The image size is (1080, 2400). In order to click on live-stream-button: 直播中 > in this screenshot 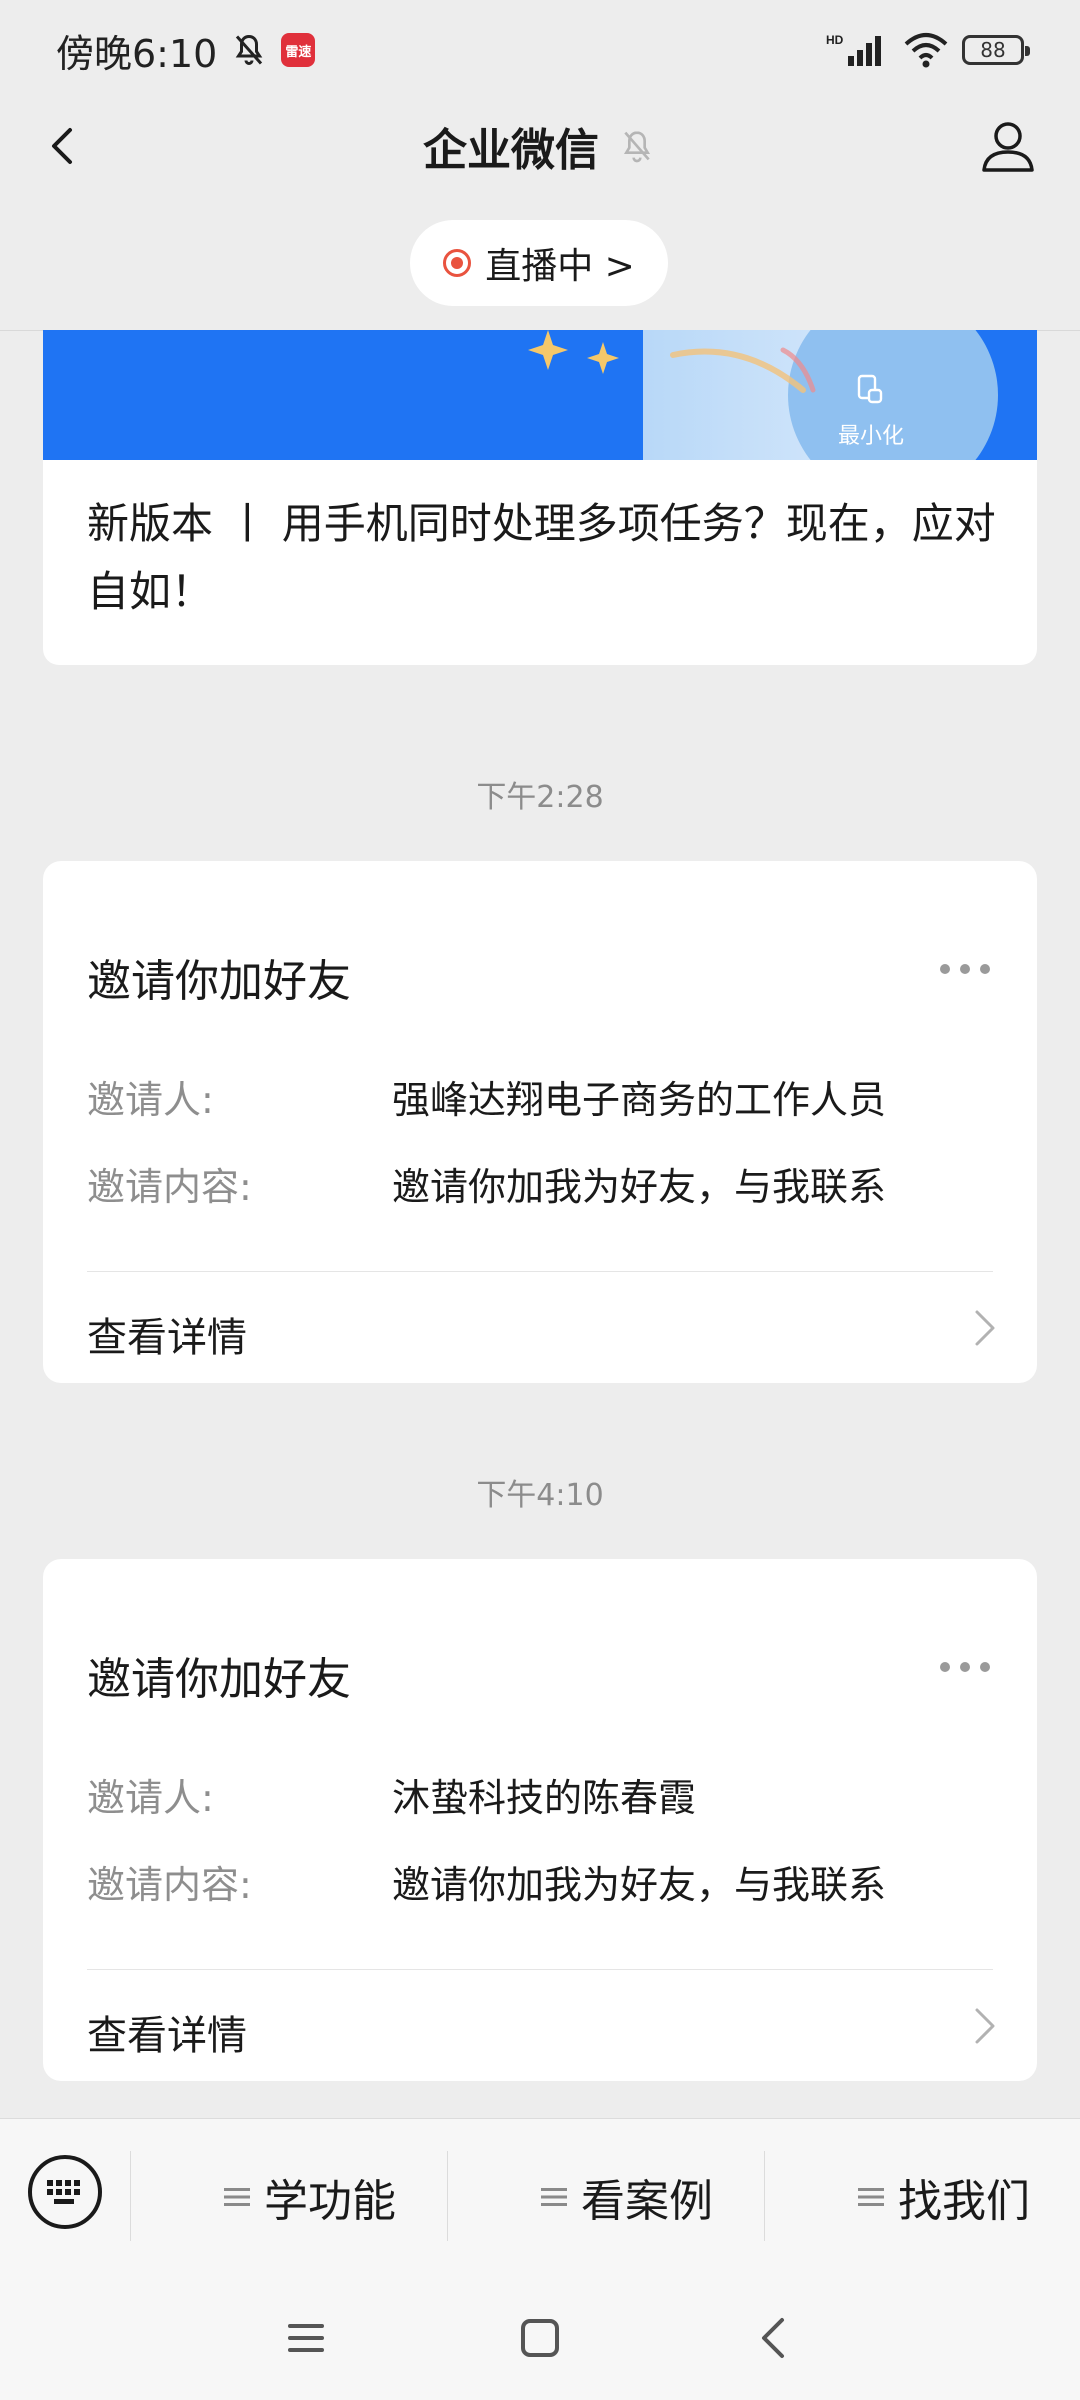, I will do `click(539, 263)`.